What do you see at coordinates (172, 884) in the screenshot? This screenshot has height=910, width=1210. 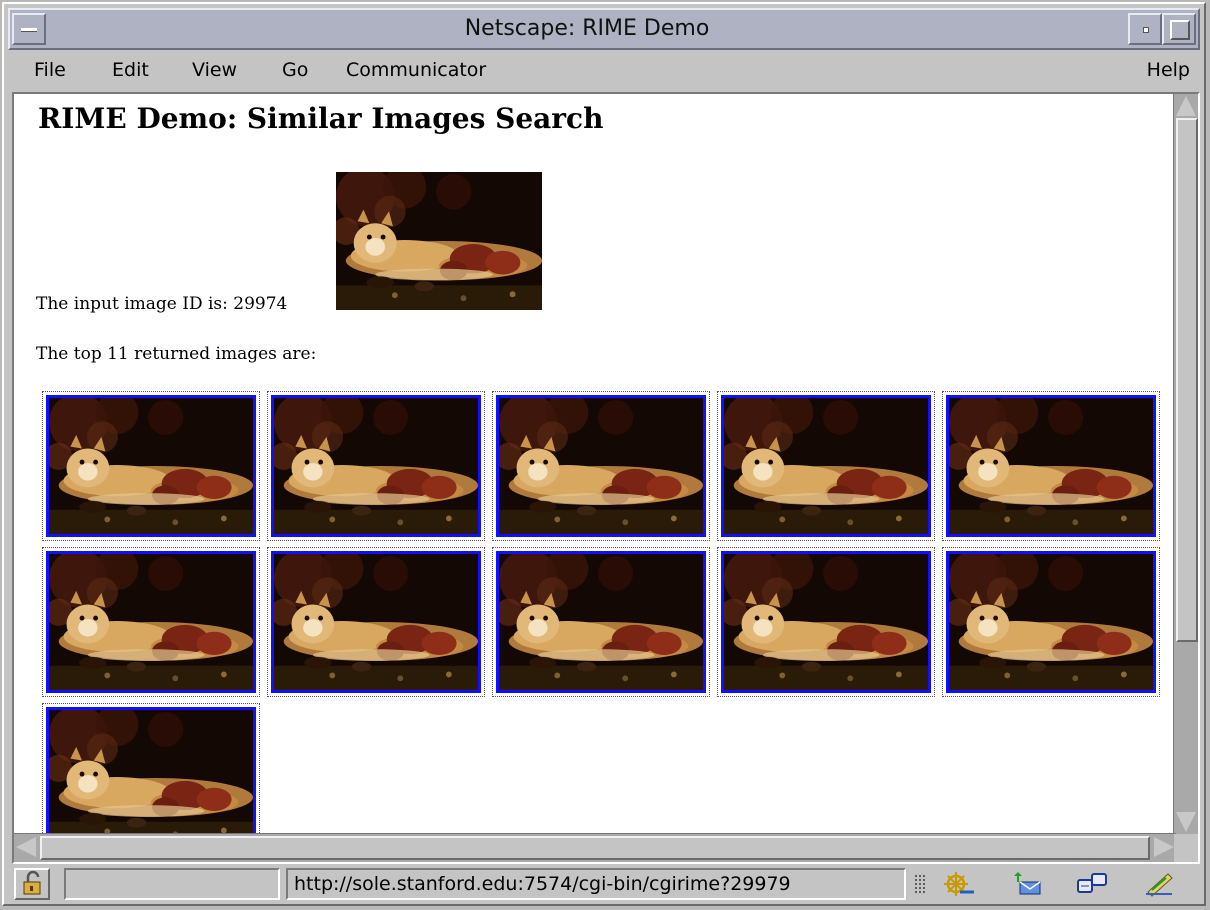 I see `status-message` at bounding box center [172, 884].